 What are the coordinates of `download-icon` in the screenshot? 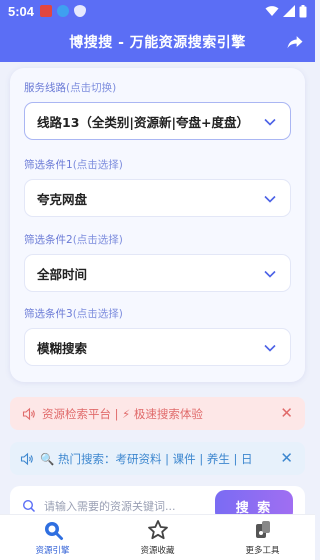 It's located at (63, 11).